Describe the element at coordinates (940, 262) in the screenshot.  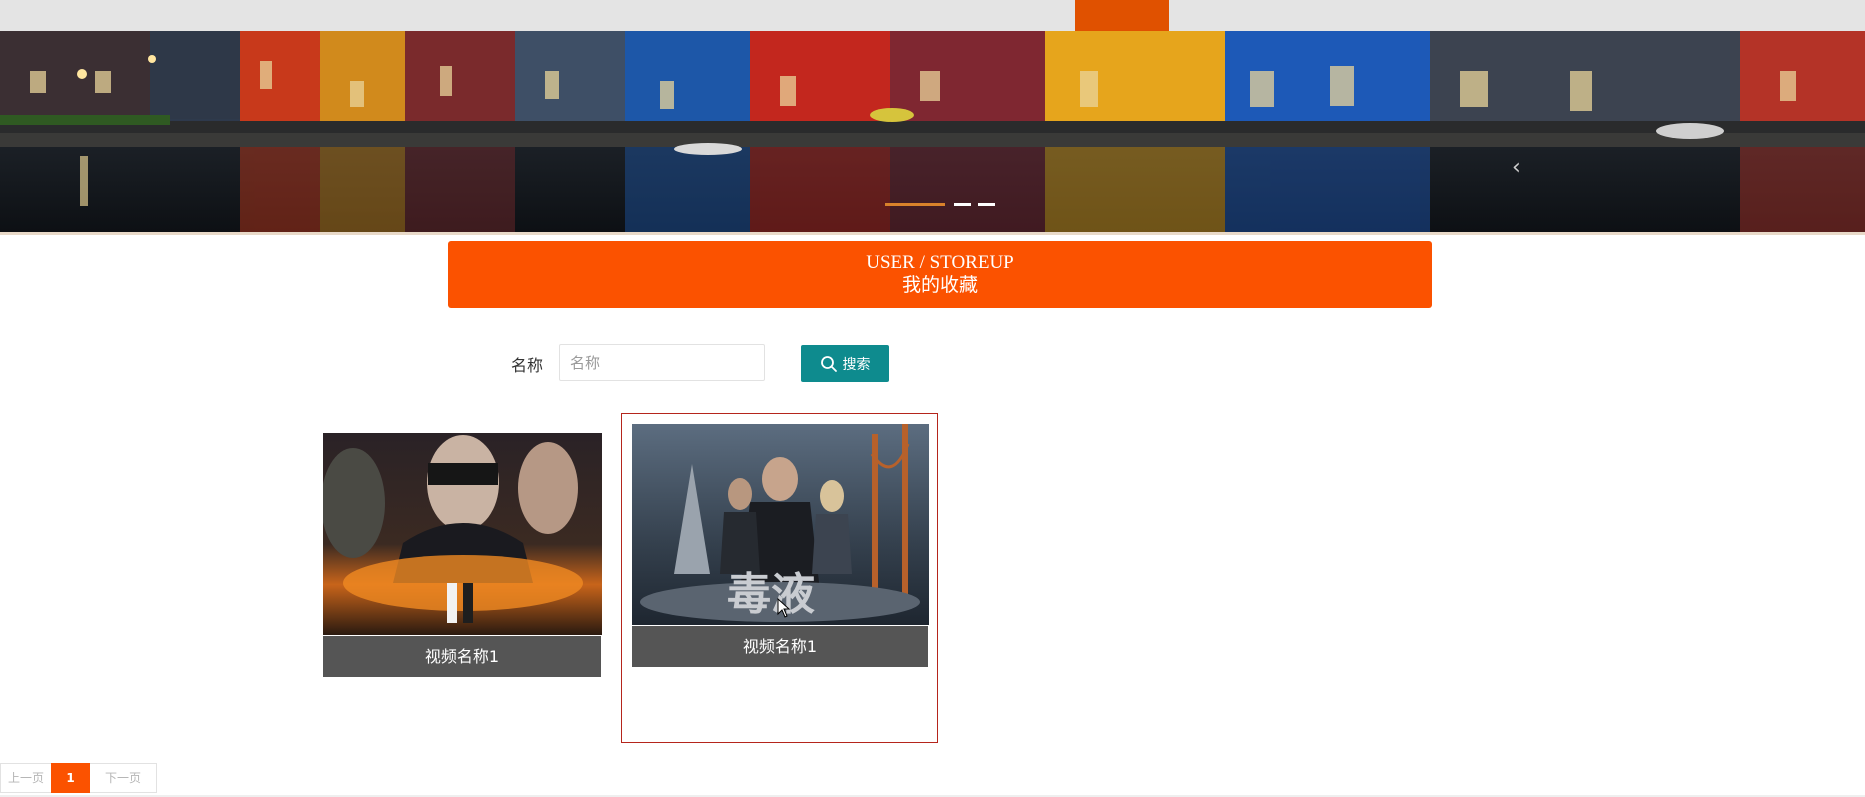
I see `page-title-en: USER / STOREUP` at that location.